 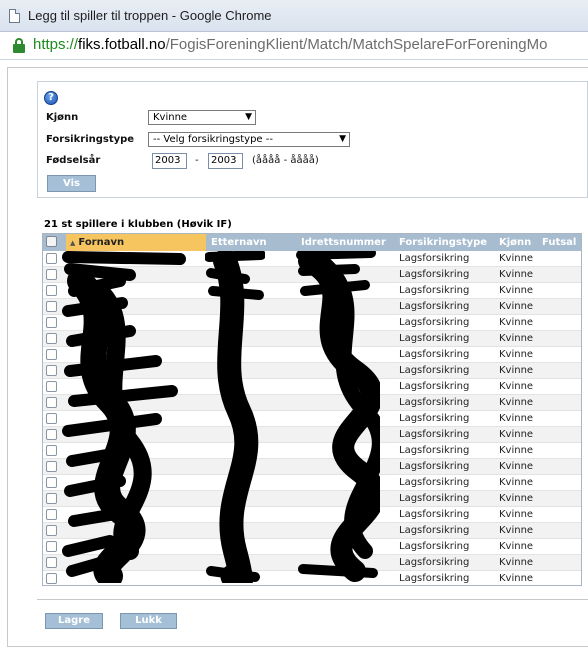 I want to click on column-kjonn: Kjønn, so click(x=515, y=242).